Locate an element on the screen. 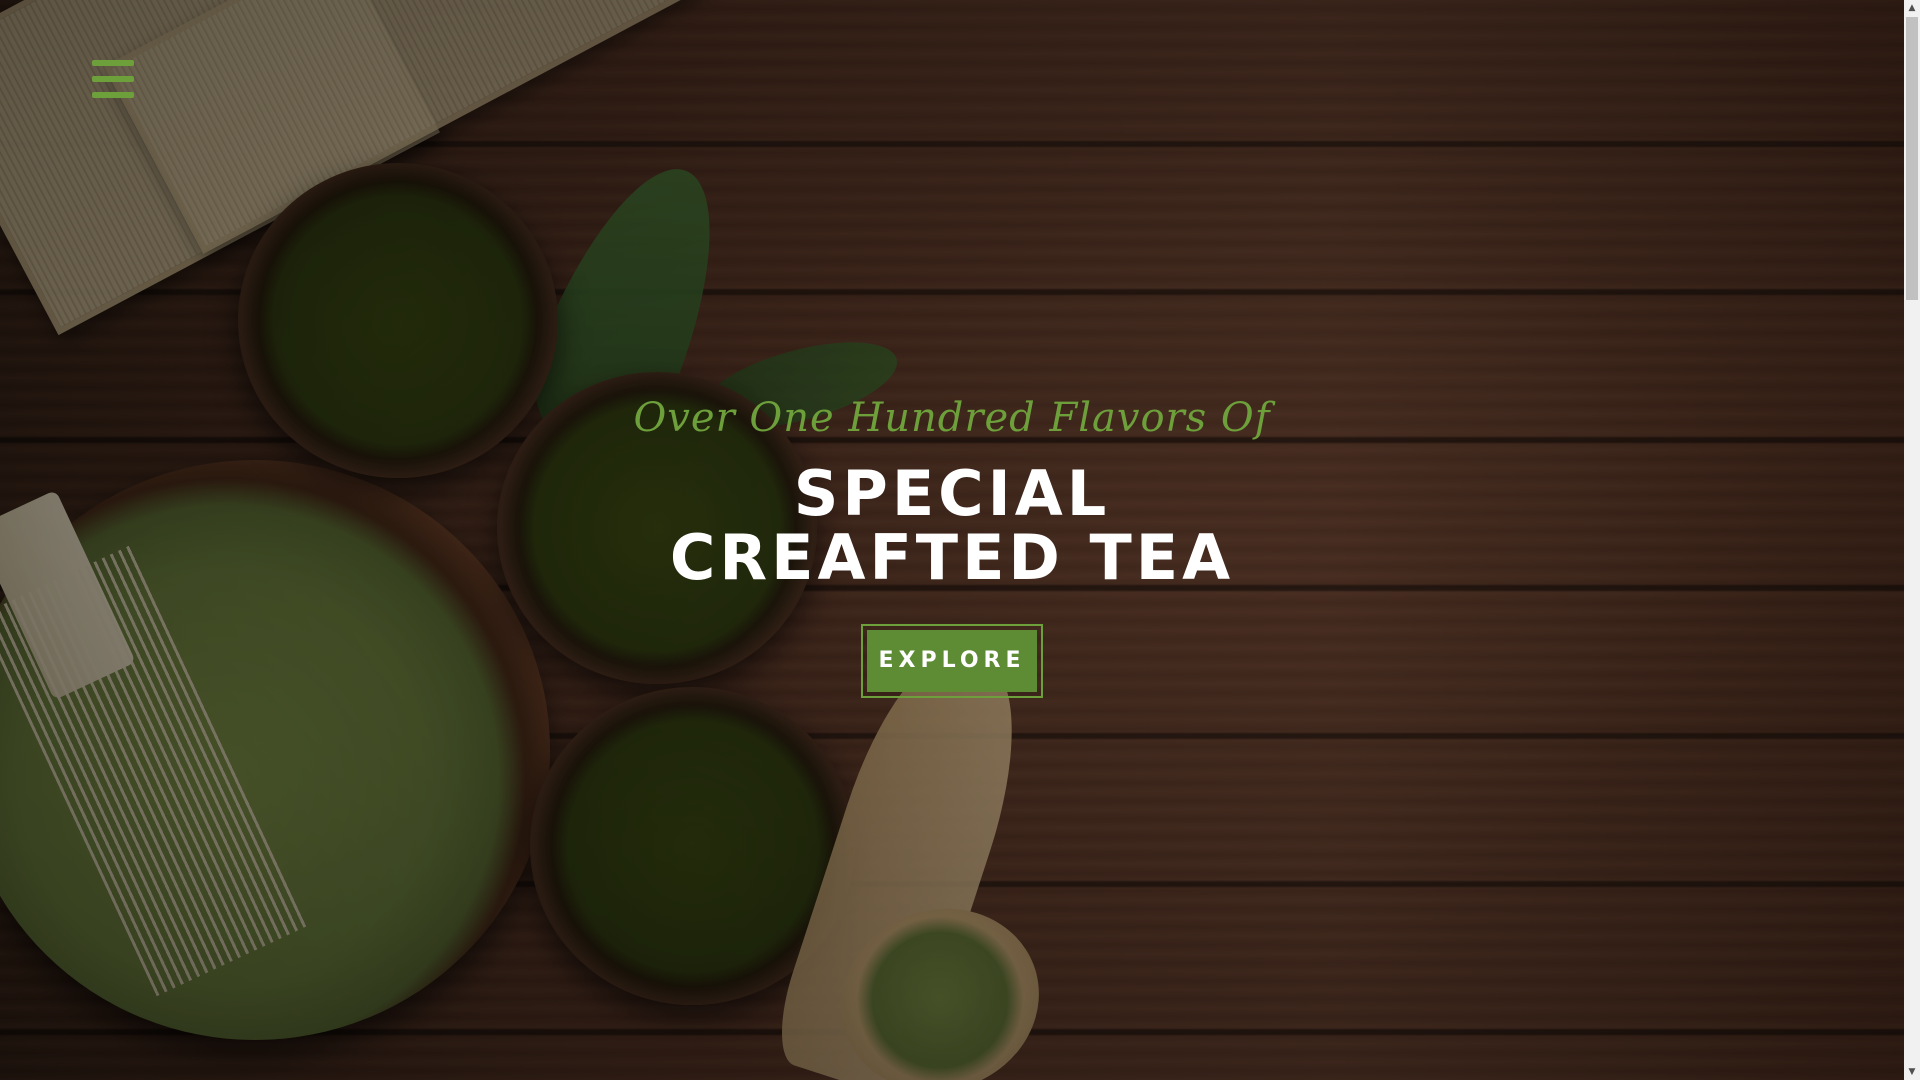  explore-button: EXPLORE is located at coordinates (952, 661).